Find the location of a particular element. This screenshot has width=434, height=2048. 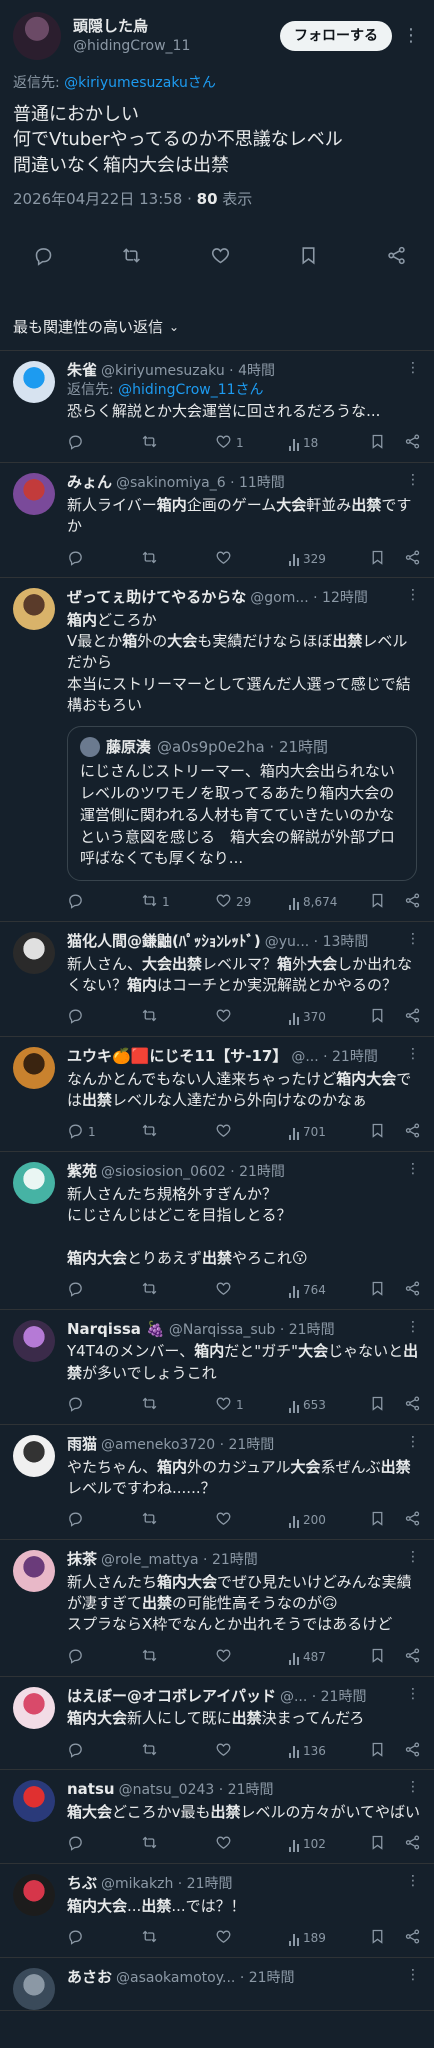

reply-handle-time: @yu... · 13時間 is located at coordinates (317, 942).